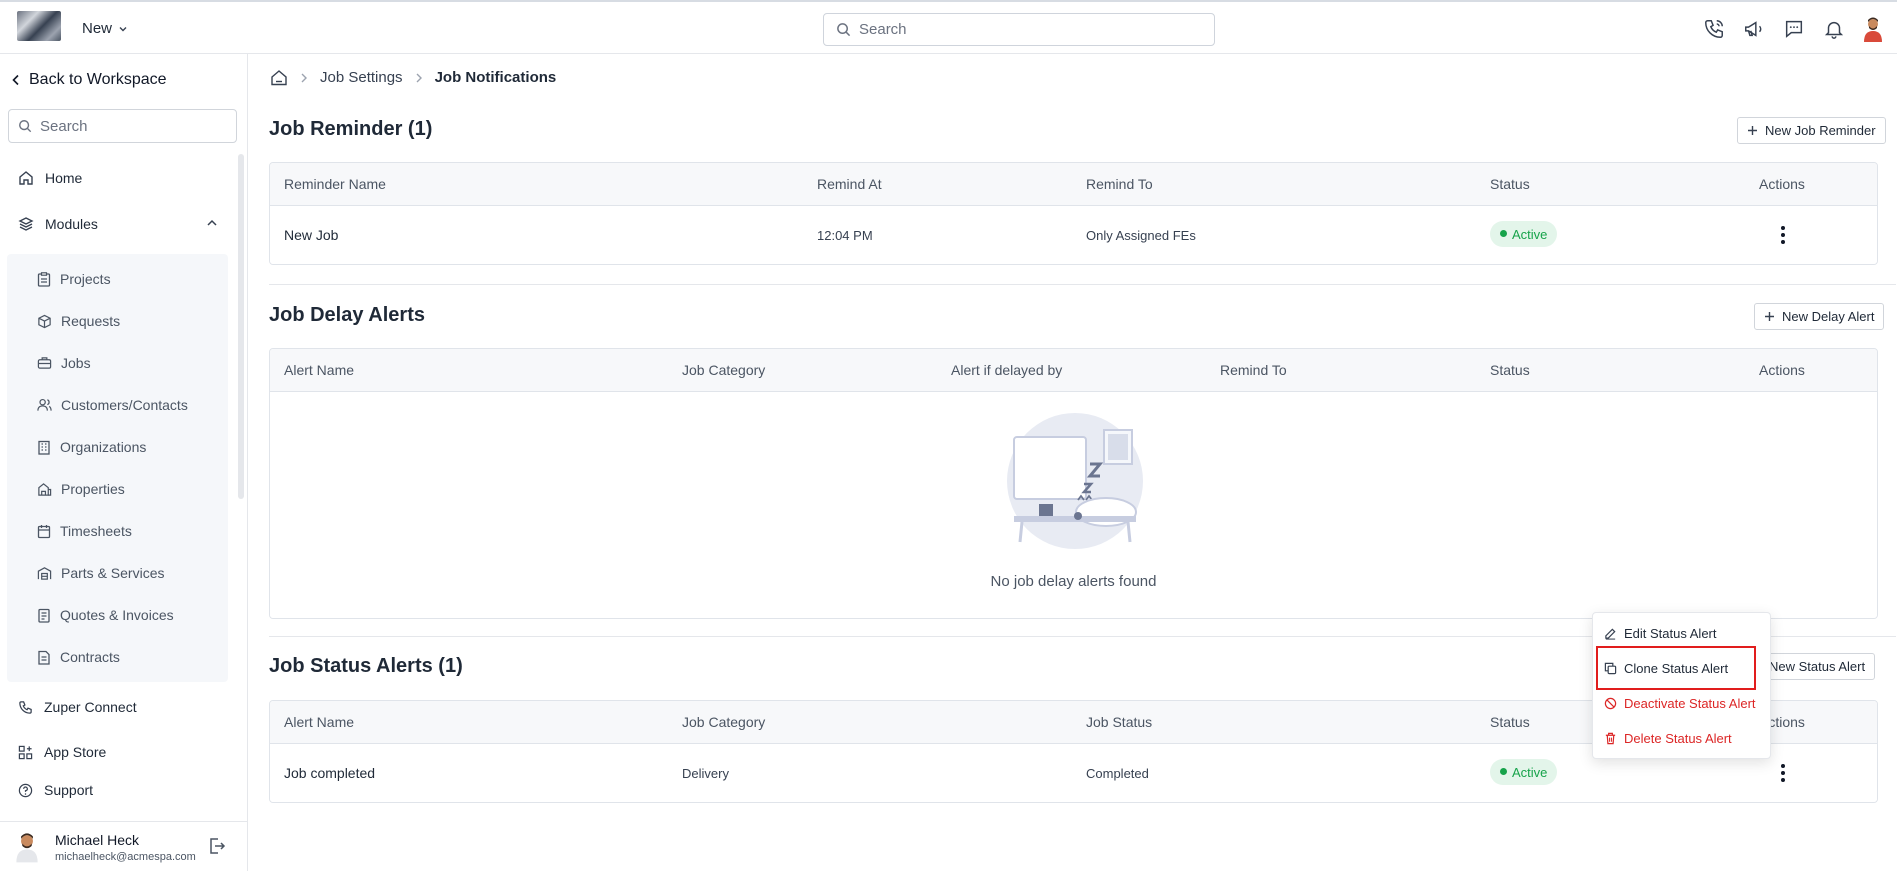 This screenshot has width=1897, height=871. I want to click on column-header: Alert if delayed by, so click(1007, 370).